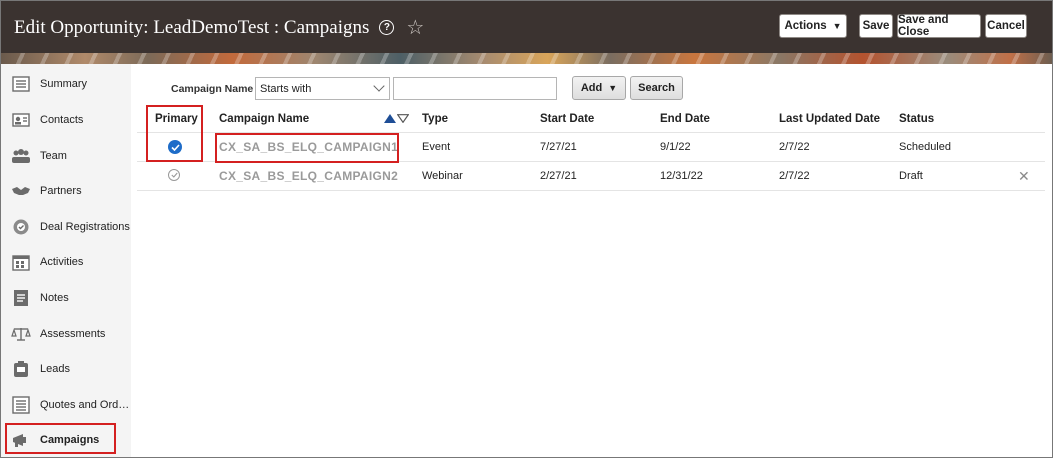 Image resolution: width=1053 pixels, height=458 pixels. I want to click on sort-descending-icon, so click(403, 118).